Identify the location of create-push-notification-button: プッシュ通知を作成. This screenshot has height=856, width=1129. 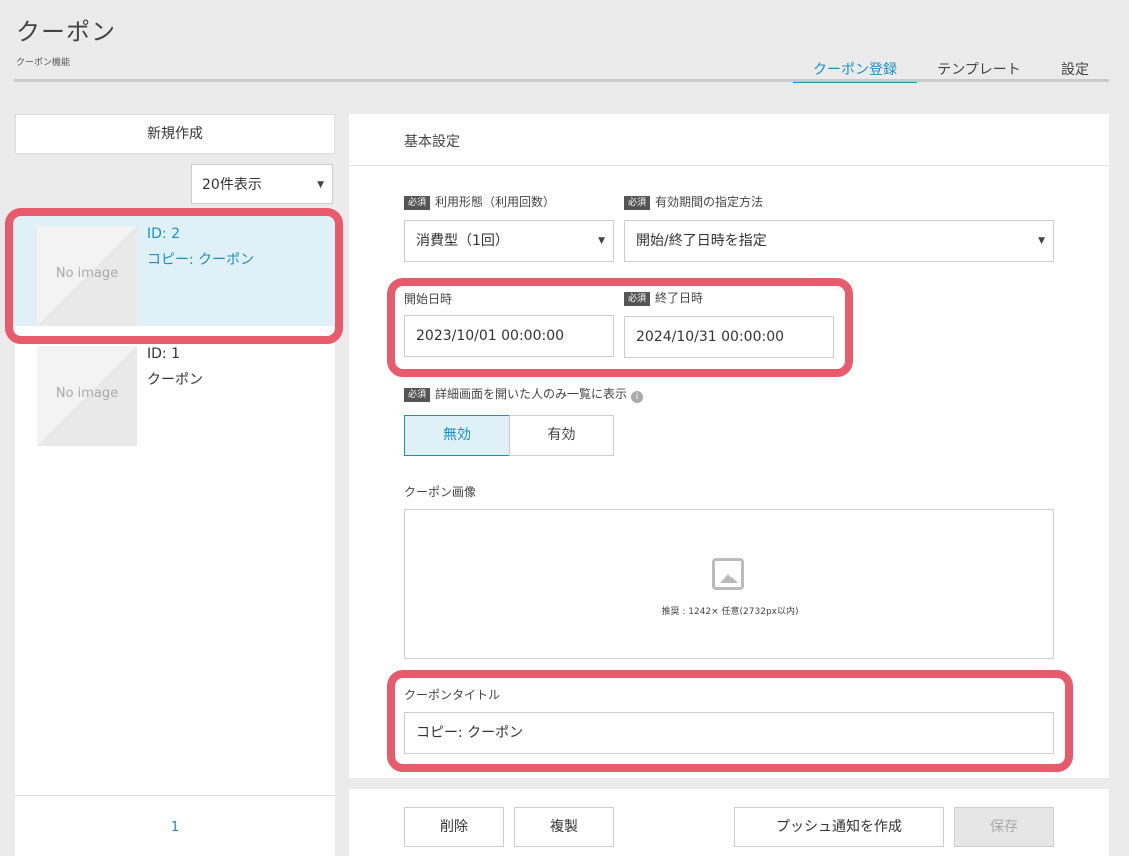
(839, 827).